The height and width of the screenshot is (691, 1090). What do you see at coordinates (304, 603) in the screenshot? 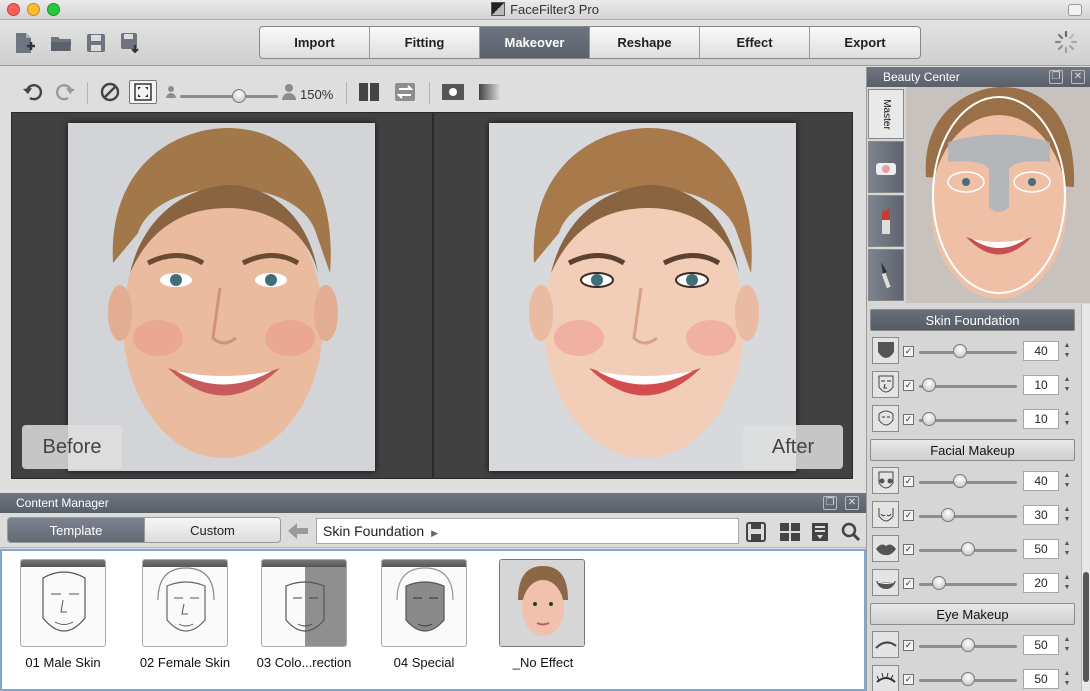
I see `template-item-color-correction` at bounding box center [304, 603].